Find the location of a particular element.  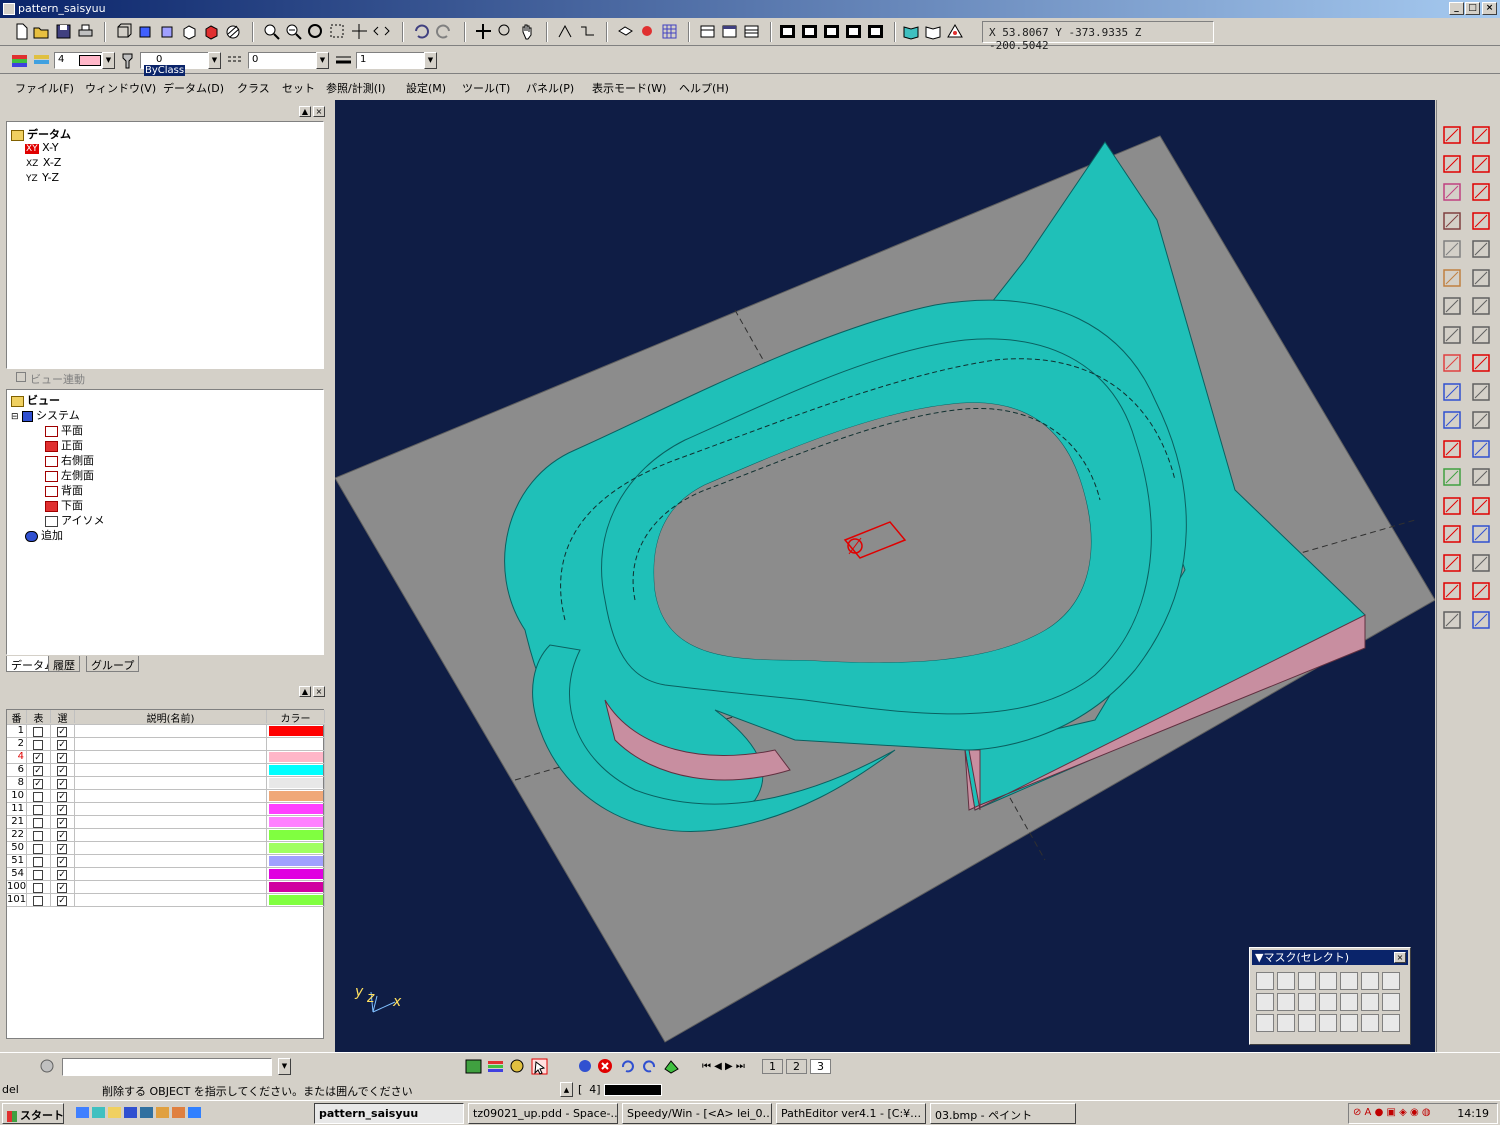

mask-cylinder-icon is located at coordinates (1265, 1023).